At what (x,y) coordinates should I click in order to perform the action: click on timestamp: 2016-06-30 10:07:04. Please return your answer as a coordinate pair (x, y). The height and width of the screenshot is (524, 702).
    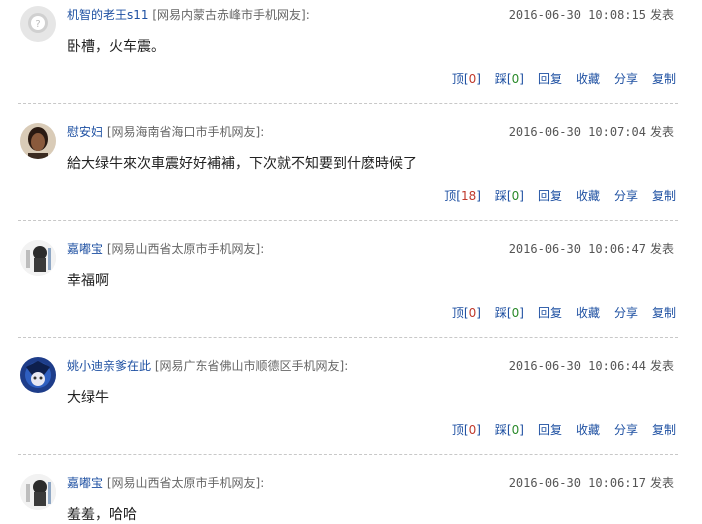
    Looking at the image, I should click on (577, 132).